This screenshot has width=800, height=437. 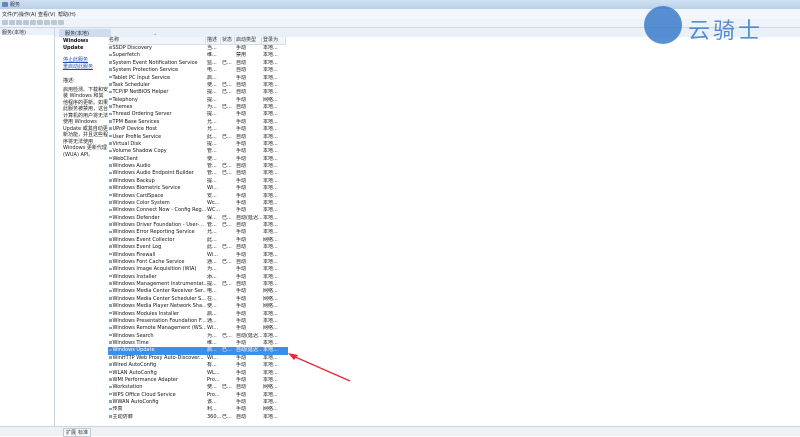 What do you see at coordinates (293, 356) in the screenshot?
I see `arrow-head` at bounding box center [293, 356].